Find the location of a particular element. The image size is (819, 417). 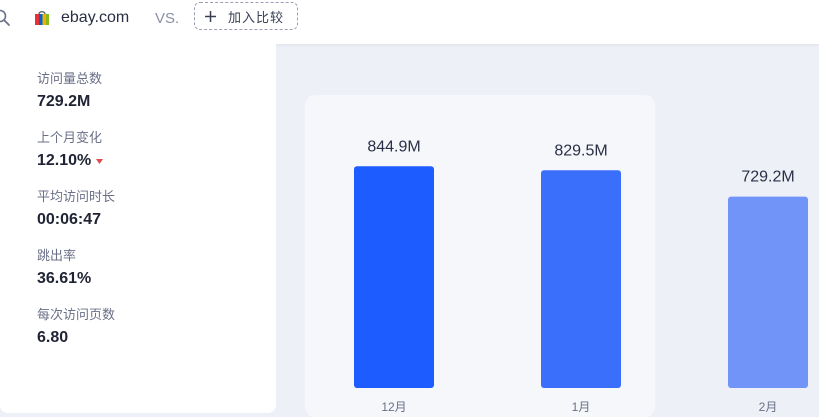

bar-value-label: 844.9M is located at coordinates (393, 146).